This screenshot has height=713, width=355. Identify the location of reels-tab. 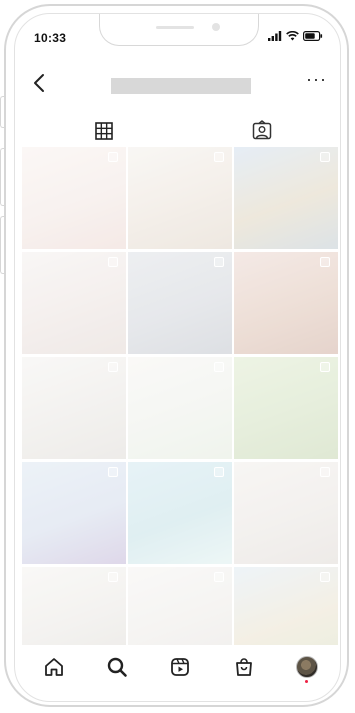
(180, 667).